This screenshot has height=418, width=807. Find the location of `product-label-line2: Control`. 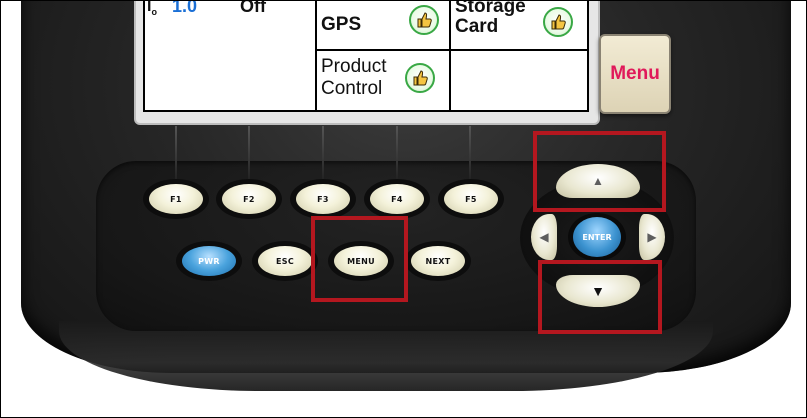

product-label-line2: Control is located at coordinates (352, 88).